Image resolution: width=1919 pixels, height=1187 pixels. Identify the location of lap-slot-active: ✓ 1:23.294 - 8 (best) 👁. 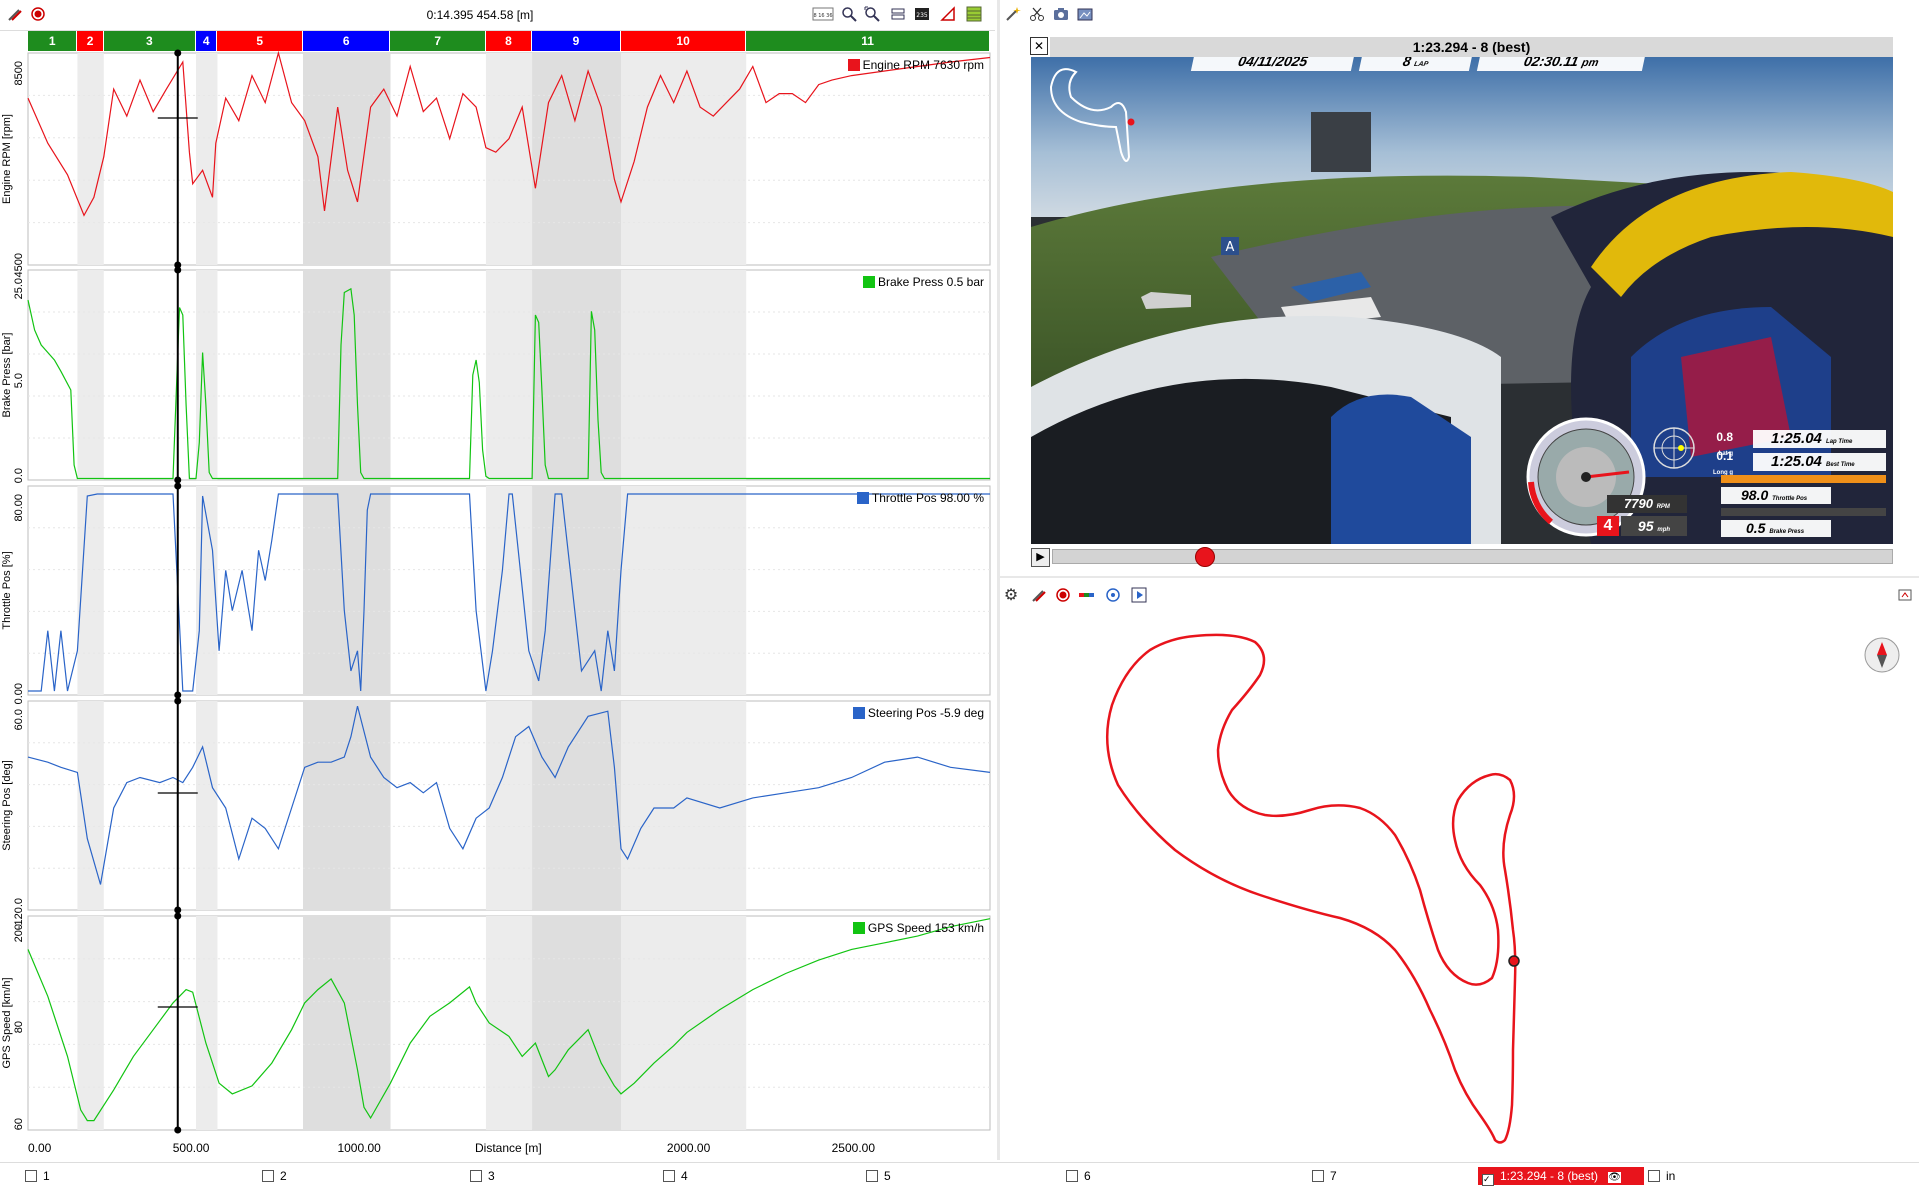
(1561, 1176).